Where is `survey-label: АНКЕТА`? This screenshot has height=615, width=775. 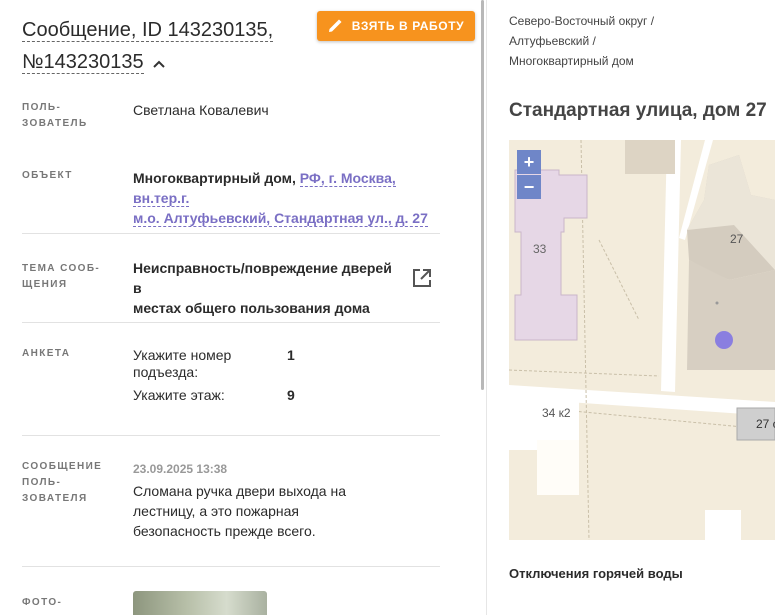
survey-label: АНКЕТА is located at coordinates (46, 353).